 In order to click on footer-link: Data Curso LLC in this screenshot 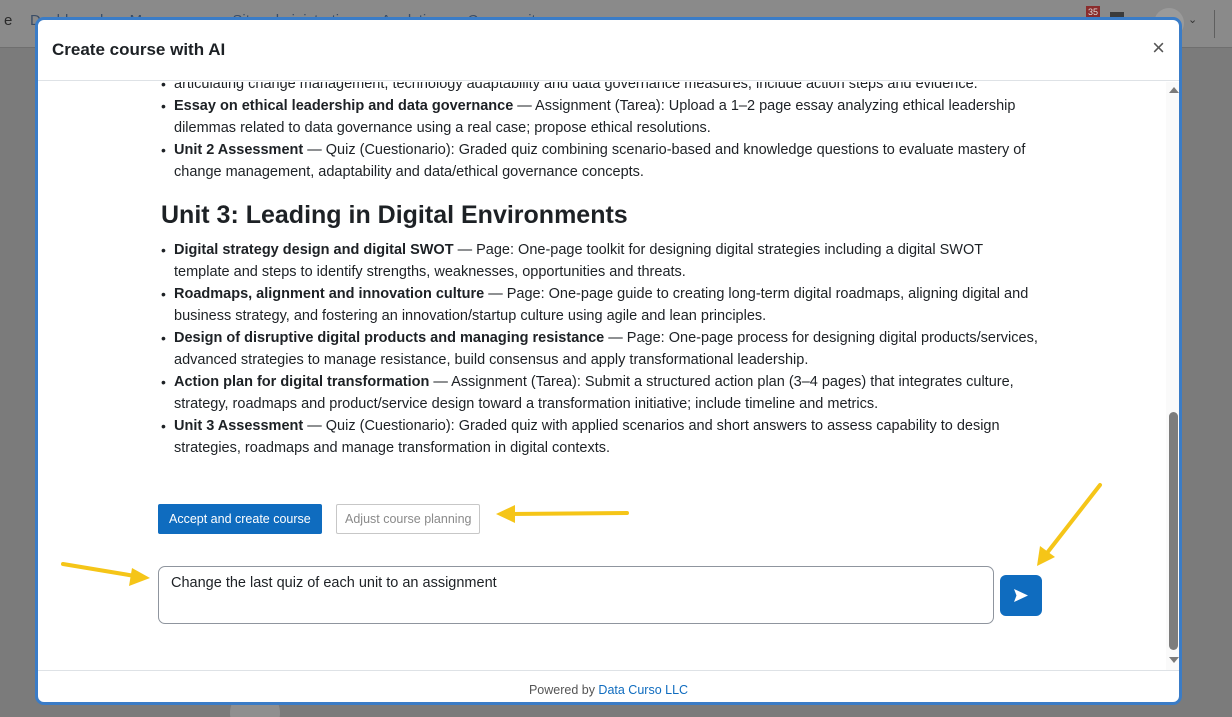, I will do `click(643, 690)`.